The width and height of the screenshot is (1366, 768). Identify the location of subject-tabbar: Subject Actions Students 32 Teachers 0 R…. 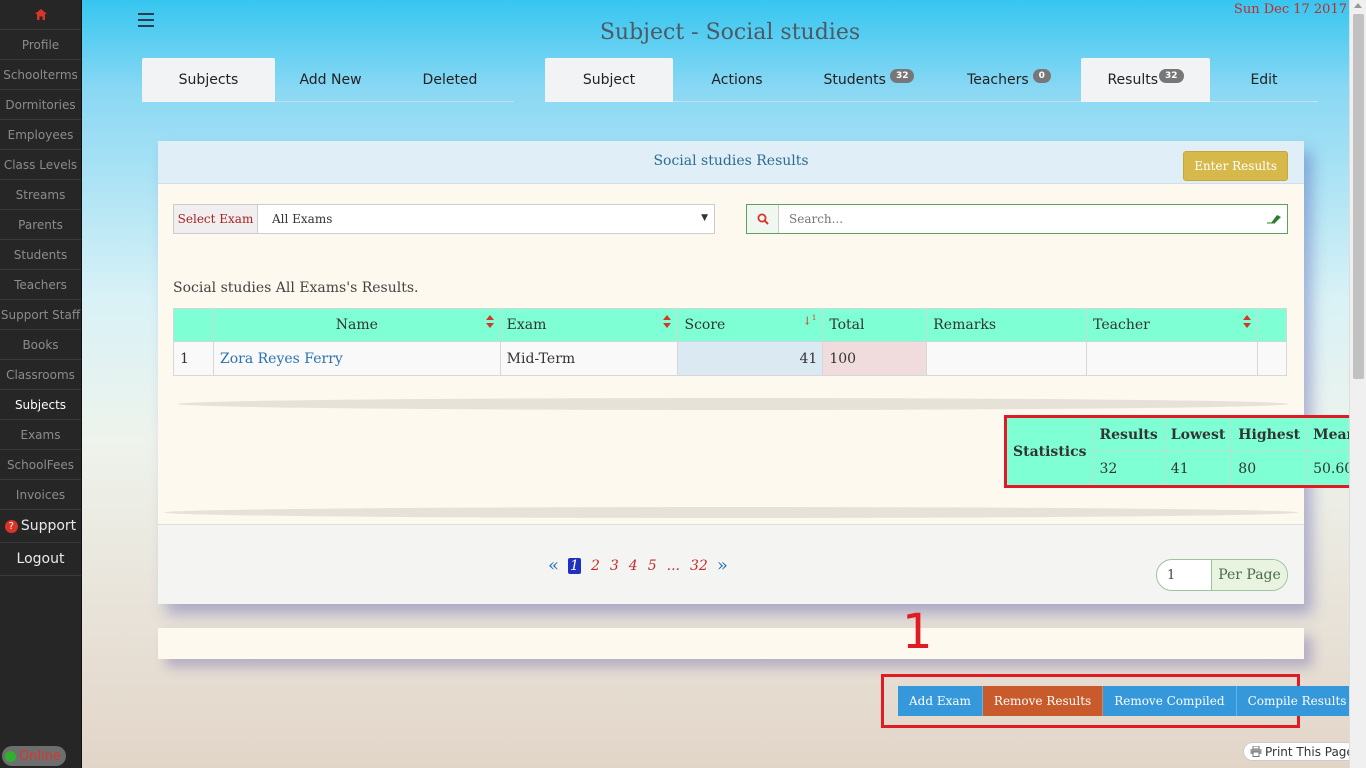
(931, 80).